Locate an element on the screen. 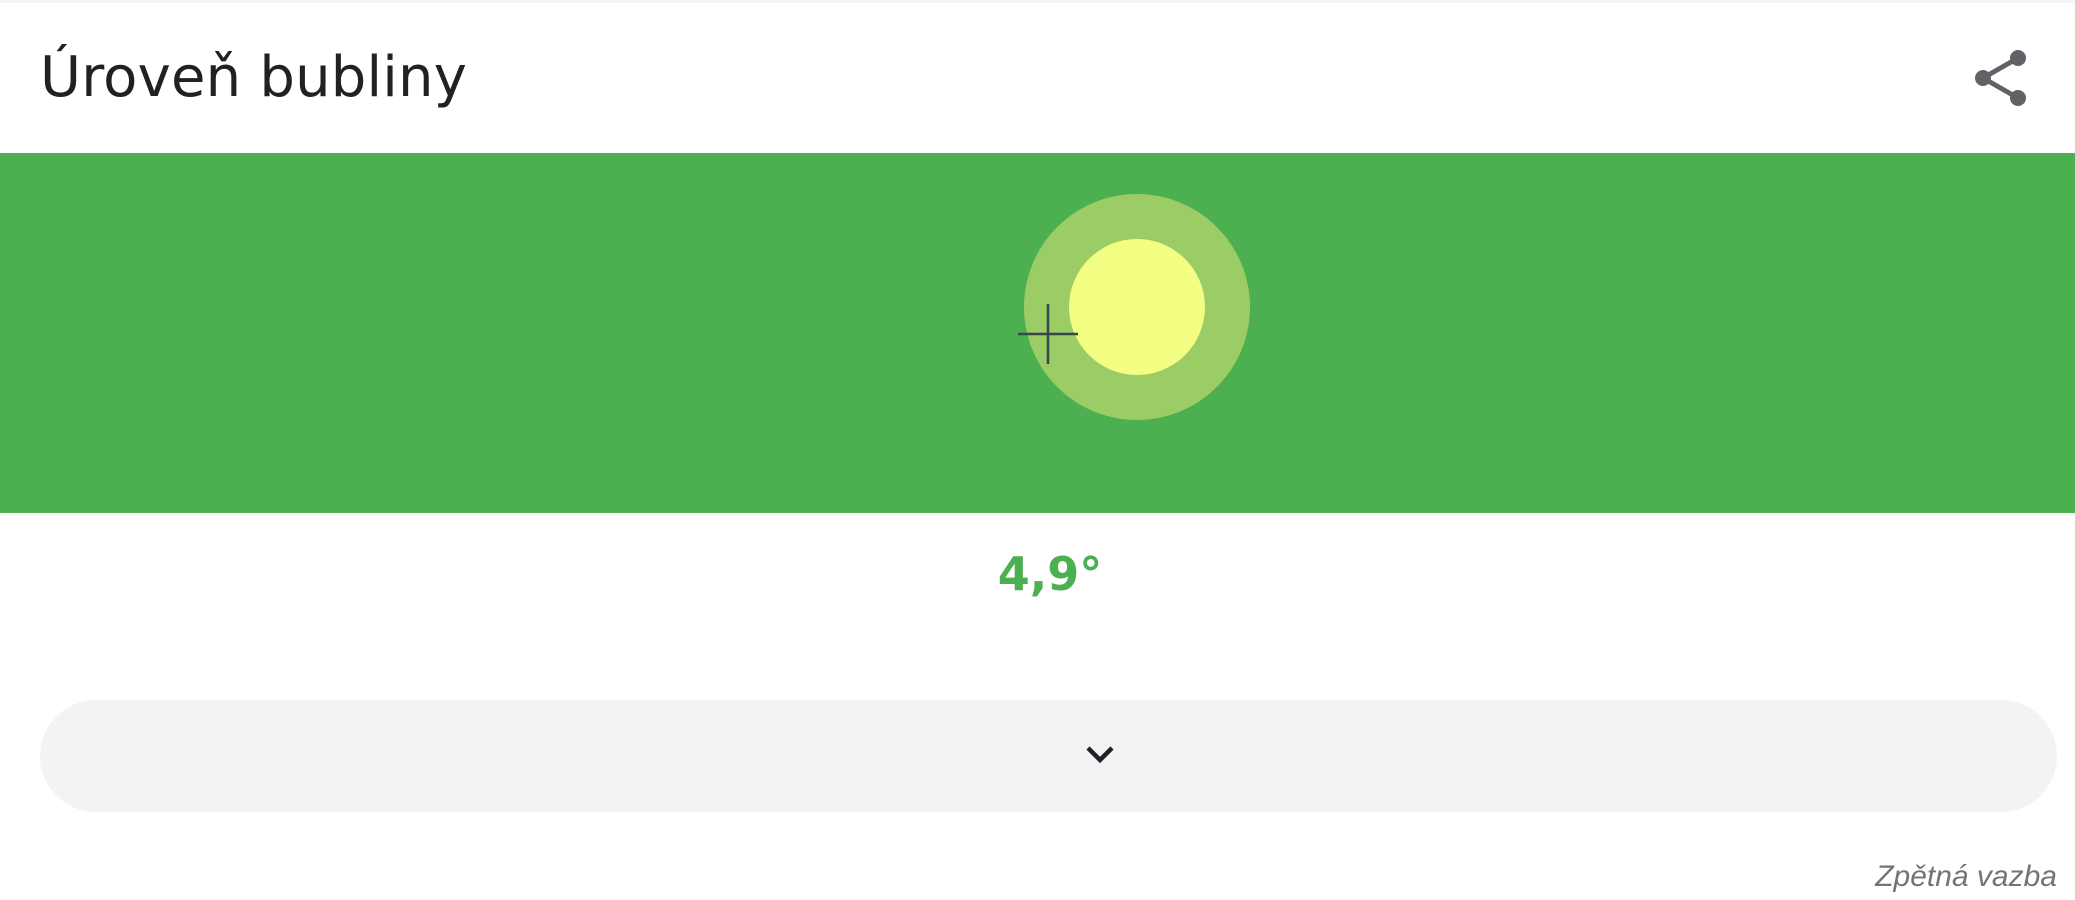  share-icon is located at coordinates (2000, 78).